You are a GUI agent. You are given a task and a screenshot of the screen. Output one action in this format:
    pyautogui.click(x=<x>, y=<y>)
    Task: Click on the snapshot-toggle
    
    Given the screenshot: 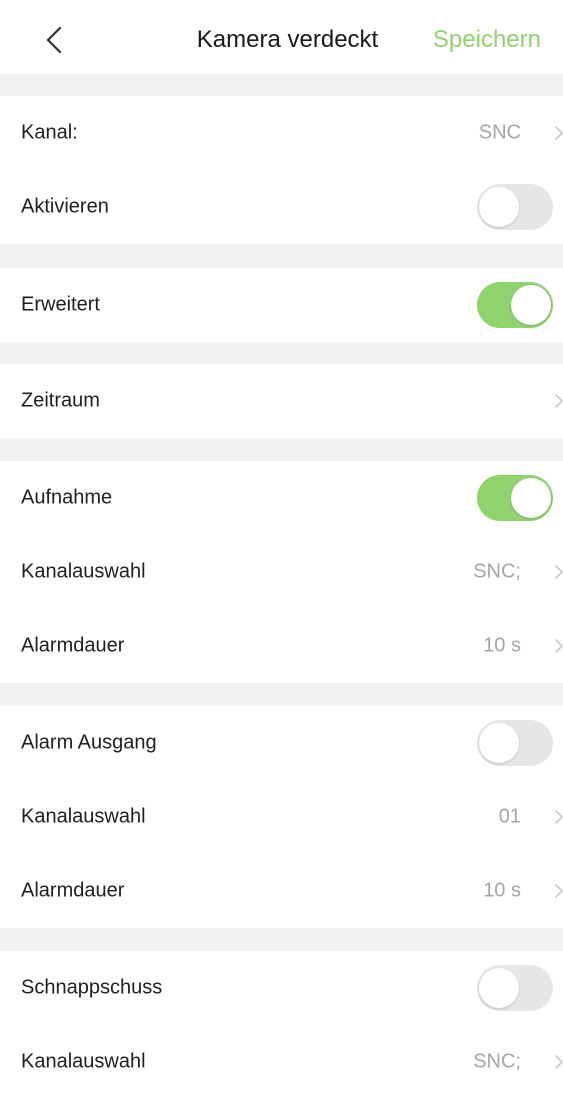 What is the action you would take?
    pyautogui.click(x=515, y=988)
    